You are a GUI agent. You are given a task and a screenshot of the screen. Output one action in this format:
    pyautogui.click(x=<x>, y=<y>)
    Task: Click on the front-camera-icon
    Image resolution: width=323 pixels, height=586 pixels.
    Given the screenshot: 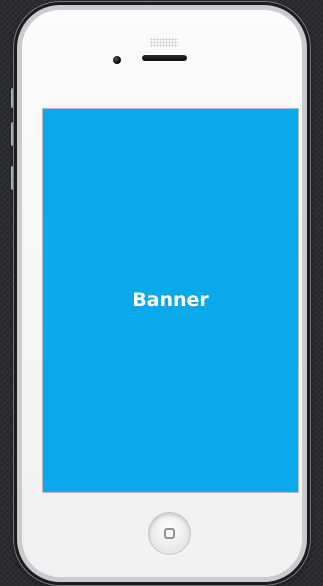 What is the action you would take?
    pyautogui.click(x=117, y=60)
    